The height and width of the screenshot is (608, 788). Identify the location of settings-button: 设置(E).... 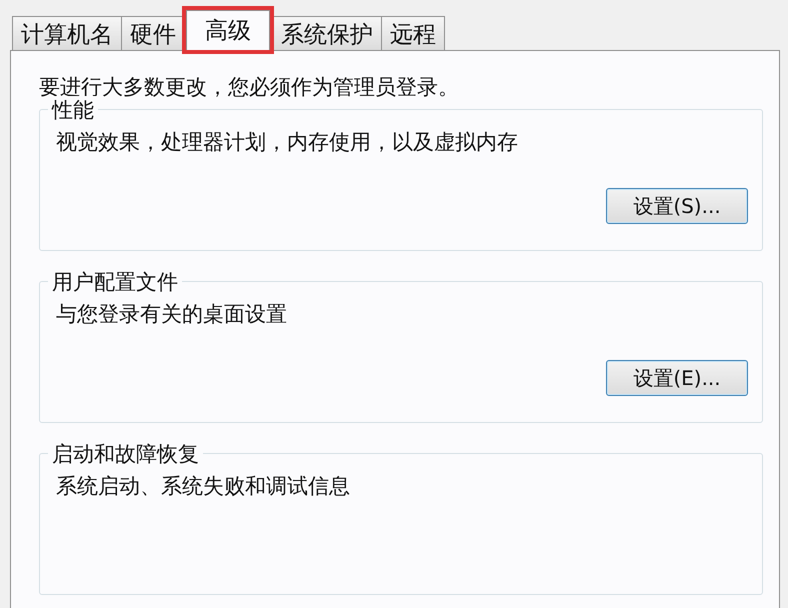
(677, 378).